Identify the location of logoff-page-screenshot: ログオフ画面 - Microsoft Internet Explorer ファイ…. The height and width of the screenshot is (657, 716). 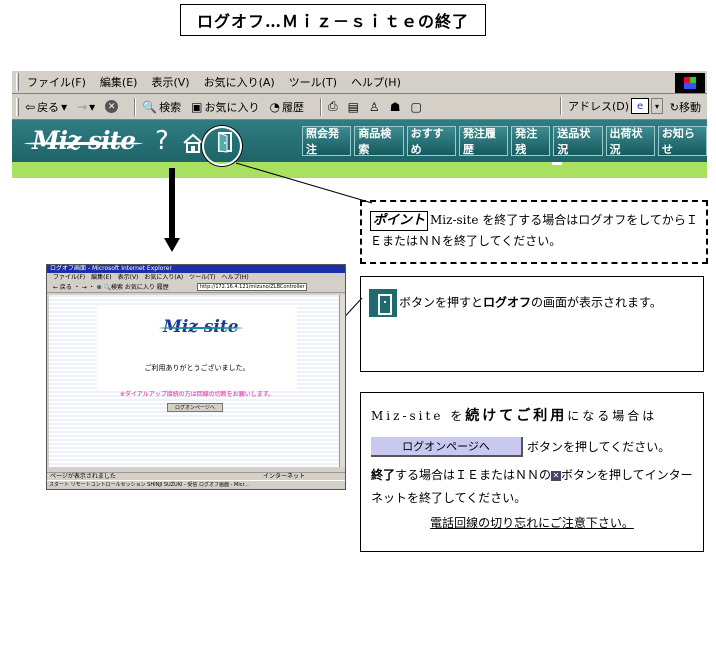
(196, 377).